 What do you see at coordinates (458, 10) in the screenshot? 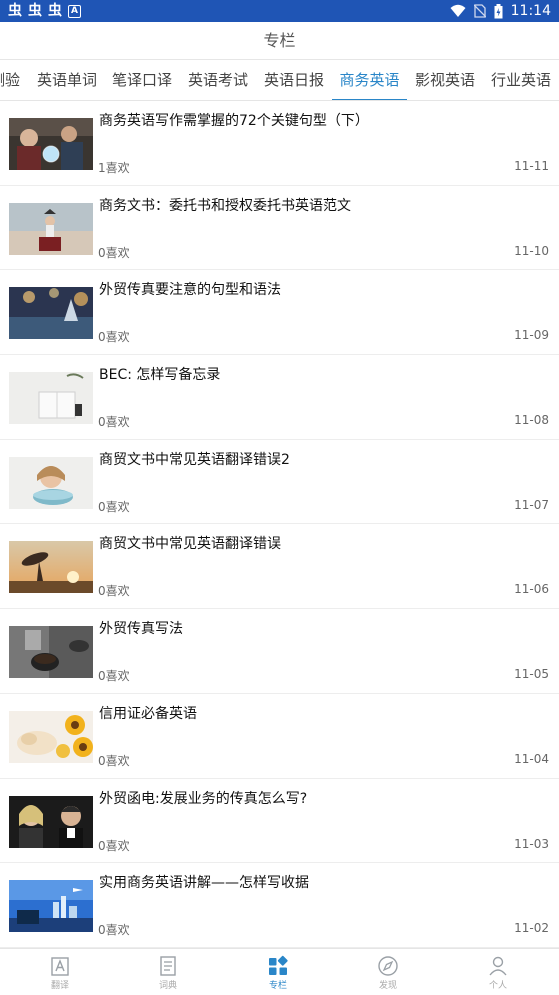
I see `wifi-icon` at bounding box center [458, 10].